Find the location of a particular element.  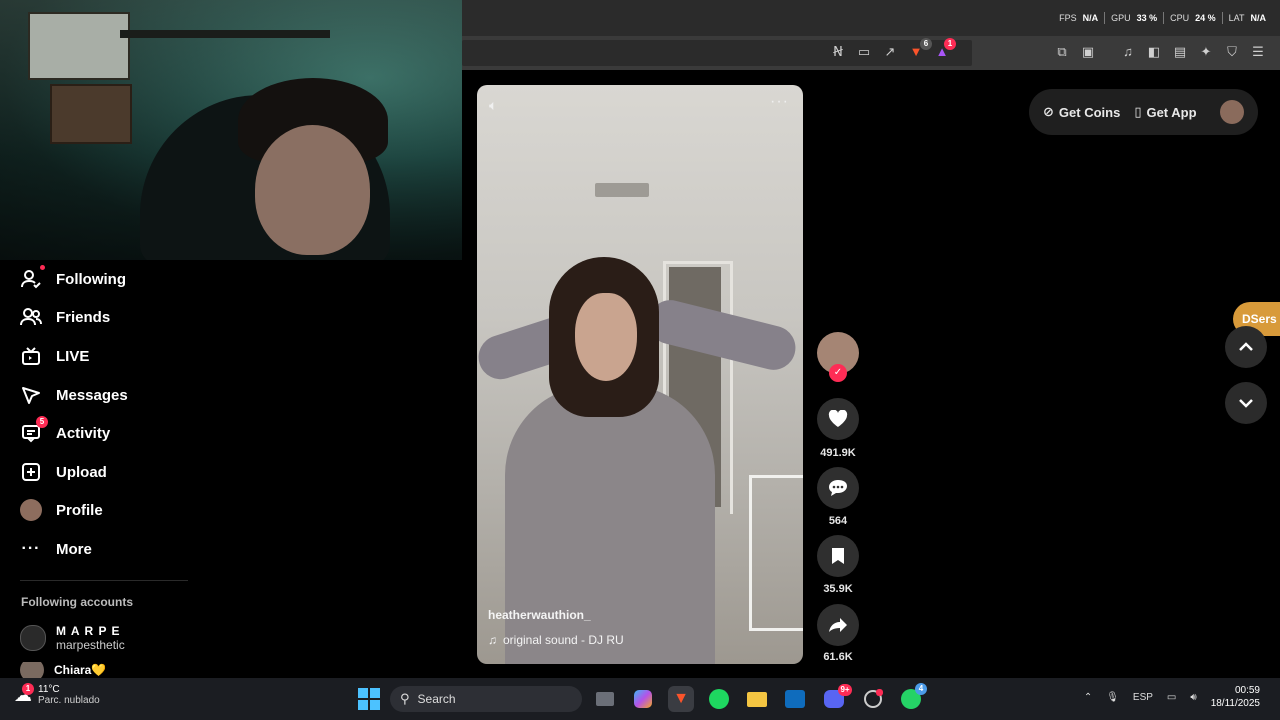

performance-stats: FPS N/A GPU 33 % CPU 24 % LAT N/A is located at coordinates (1162, 18).